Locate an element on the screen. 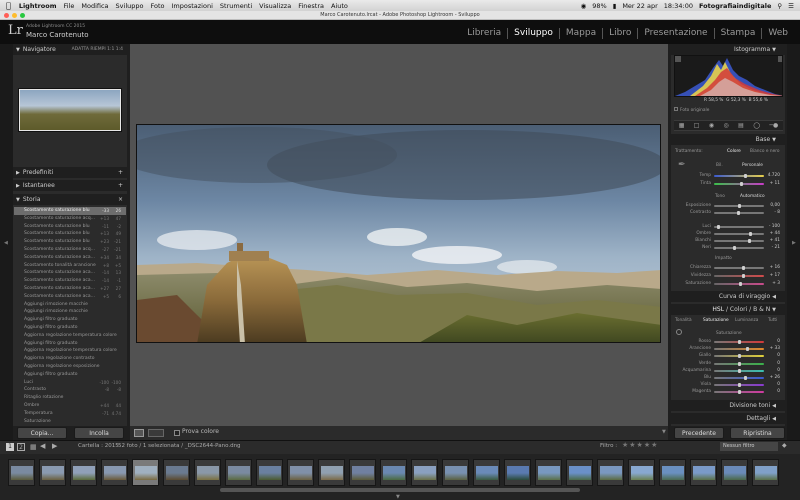  menu-app: Lightroom is located at coordinates (38, 6).